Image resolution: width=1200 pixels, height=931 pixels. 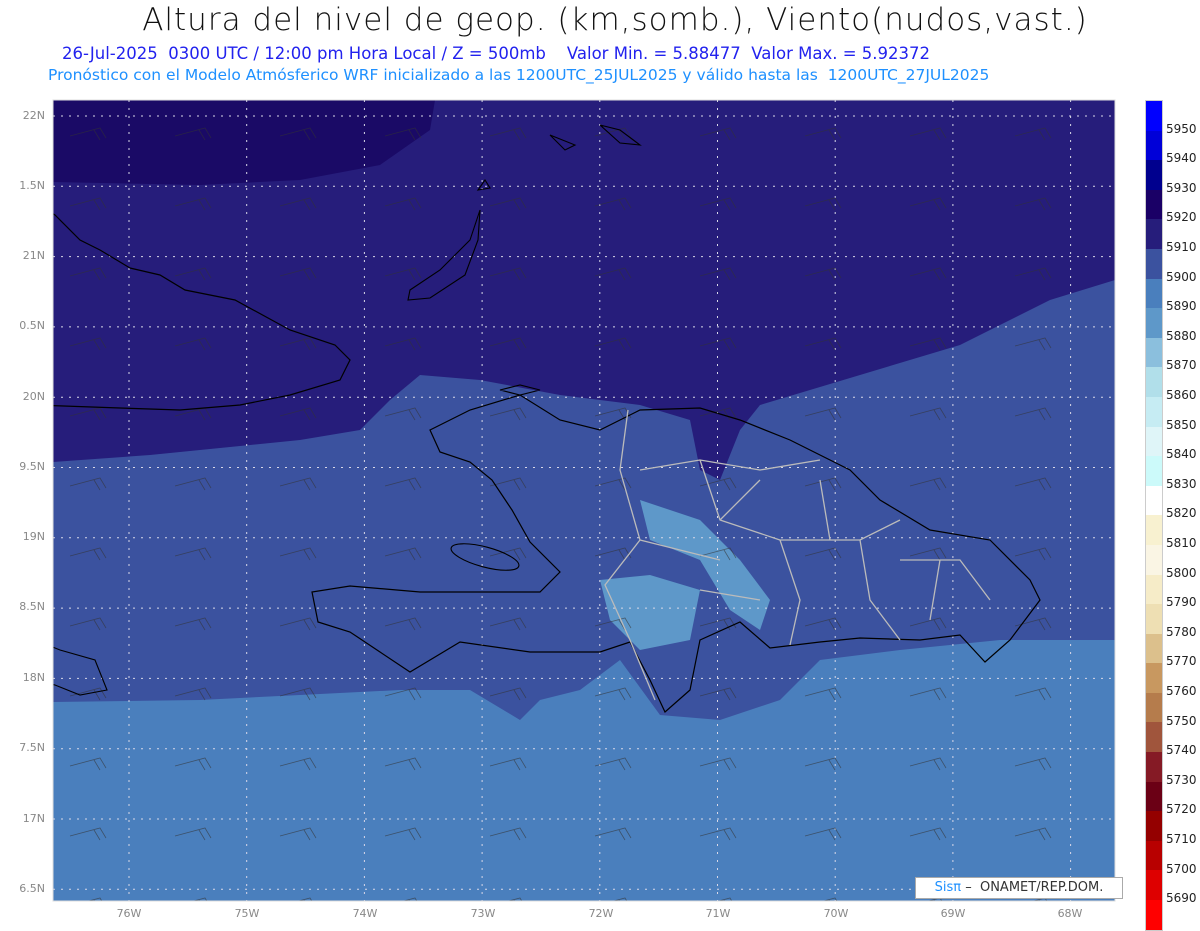 What do you see at coordinates (129, 913) in the screenshot?
I see `lon-label: 76W` at bounding box center [129, 913].